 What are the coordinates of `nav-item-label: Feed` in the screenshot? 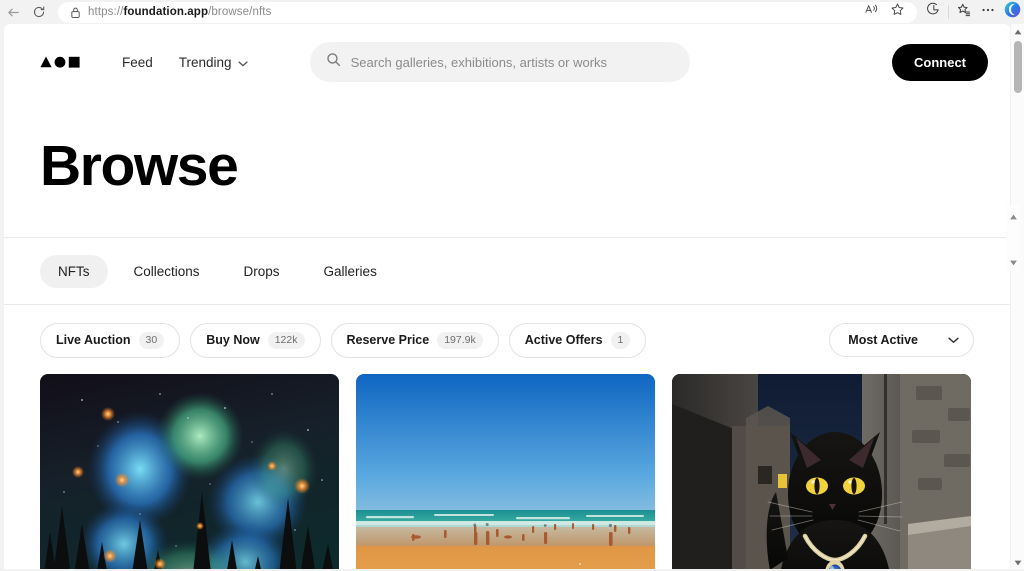 It's located at (137, 62).